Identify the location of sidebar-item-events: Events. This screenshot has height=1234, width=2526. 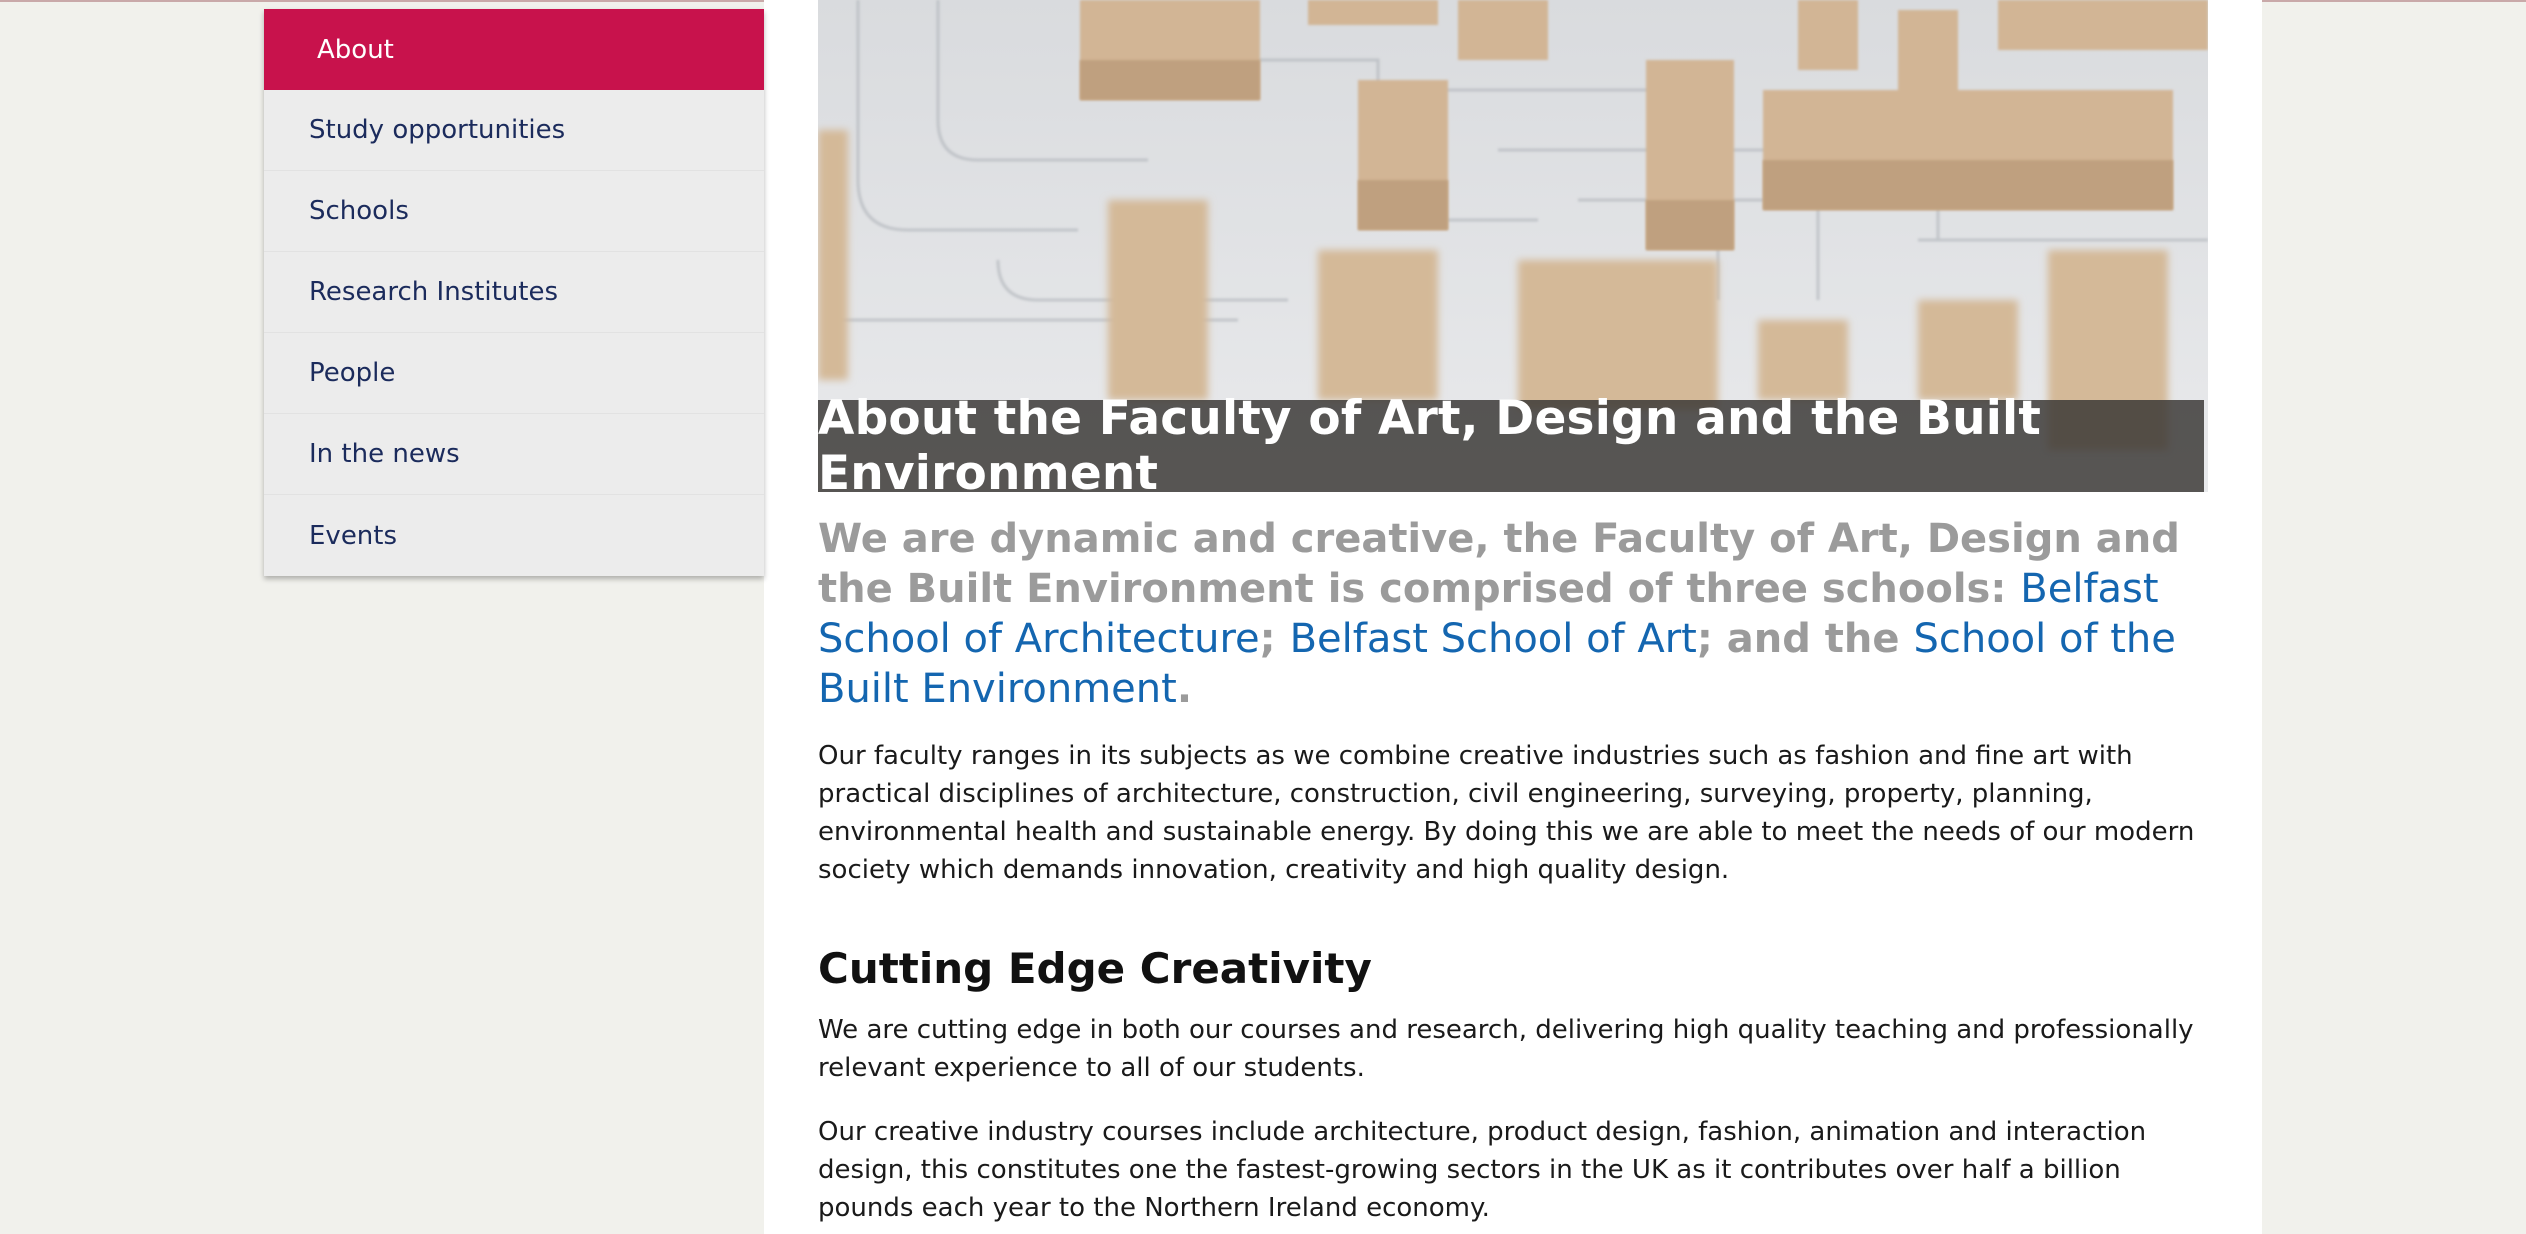
(514, 535).